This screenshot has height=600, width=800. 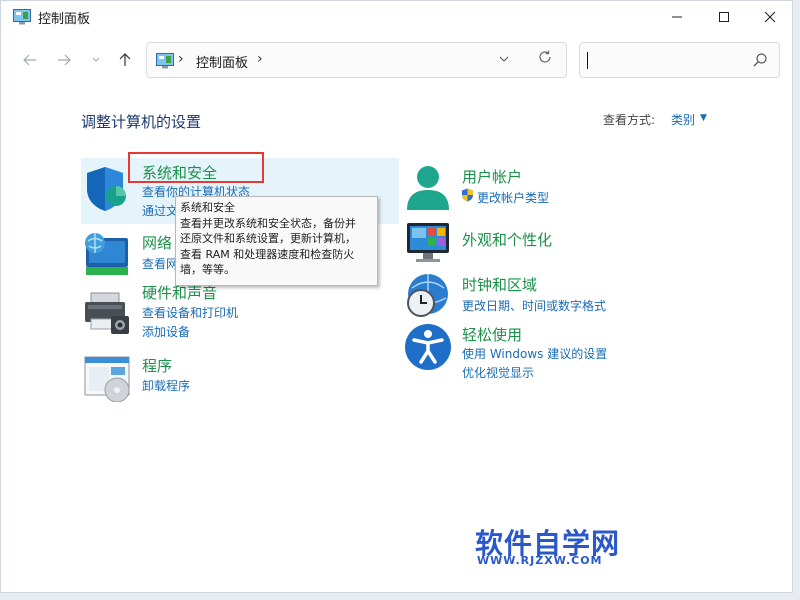 I want to click on uac-shield-icon, so click(x=467, y=195).